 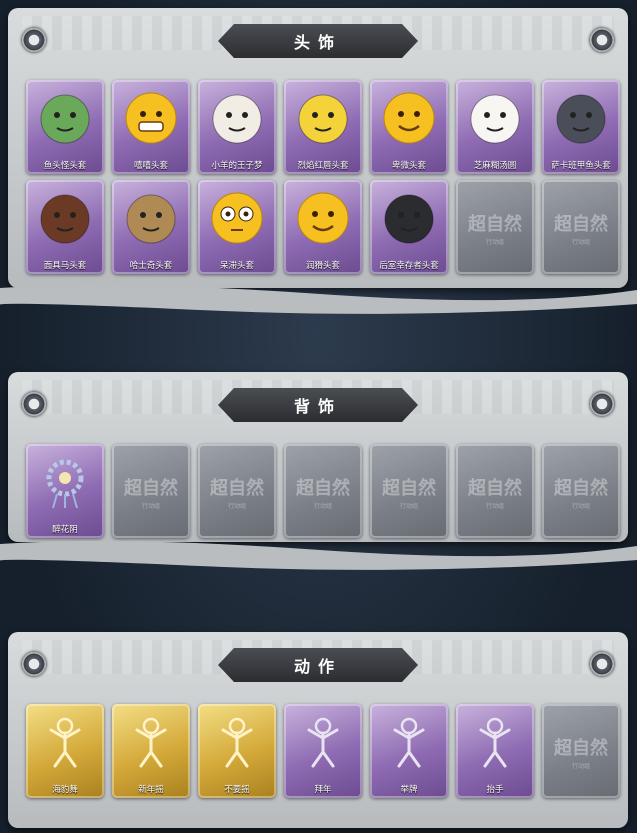 I want to click on item-card: 芝麻糊汤圆, so click(x=495, y=127).